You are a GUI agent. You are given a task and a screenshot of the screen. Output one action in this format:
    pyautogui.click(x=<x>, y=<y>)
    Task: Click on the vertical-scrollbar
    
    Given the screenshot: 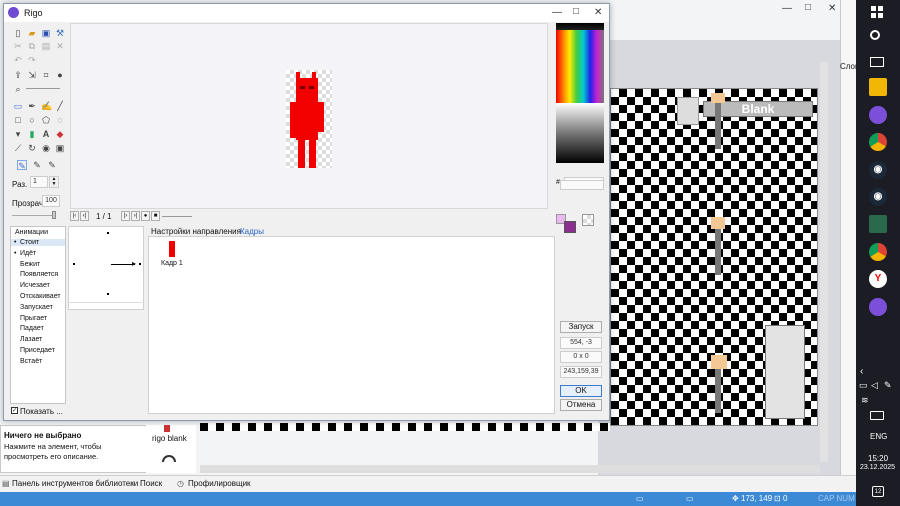 What is the action you would take?
    pyautogui.click(x=824, y=262)
    